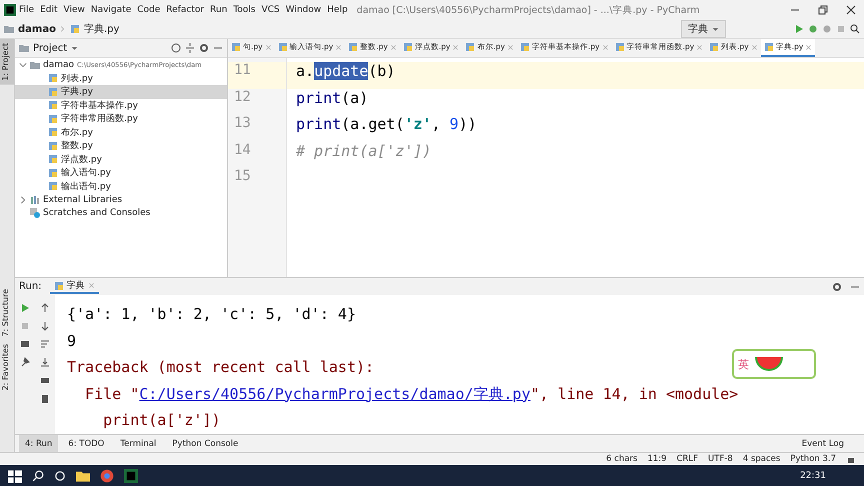  What do you see at coordinates (121, 145) in the screenshot?
I see `tree-item: 整数.py` at bounding box center [121, 145].